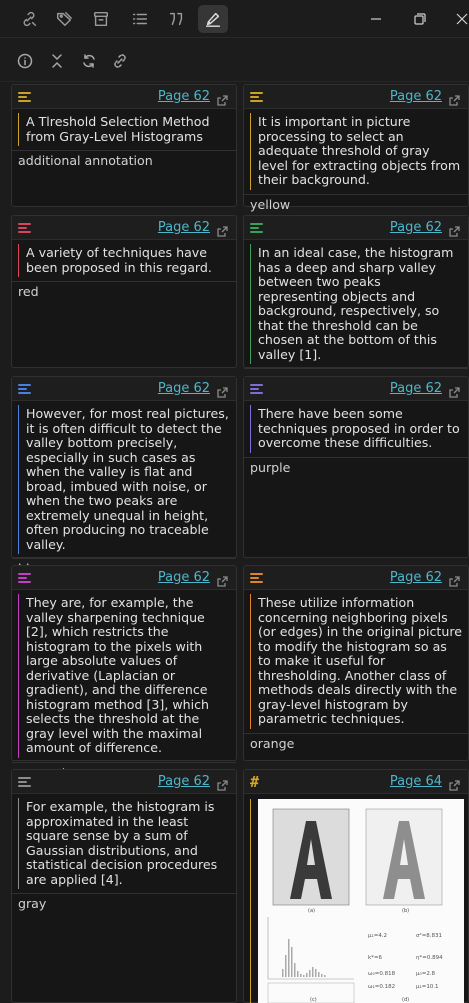 This screenshot has width=469, height=1003. What do you see at coordinates (356, 744) in the screenshot?
I see `annotation-comment: orange` at bounding box center [356, 744].